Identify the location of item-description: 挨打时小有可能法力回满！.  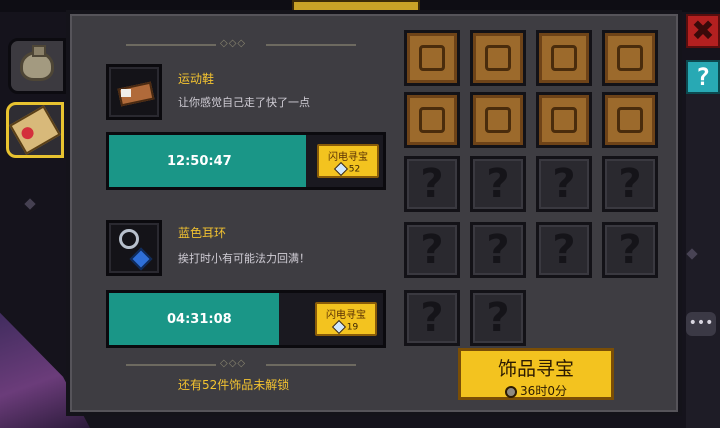
(244, 258).